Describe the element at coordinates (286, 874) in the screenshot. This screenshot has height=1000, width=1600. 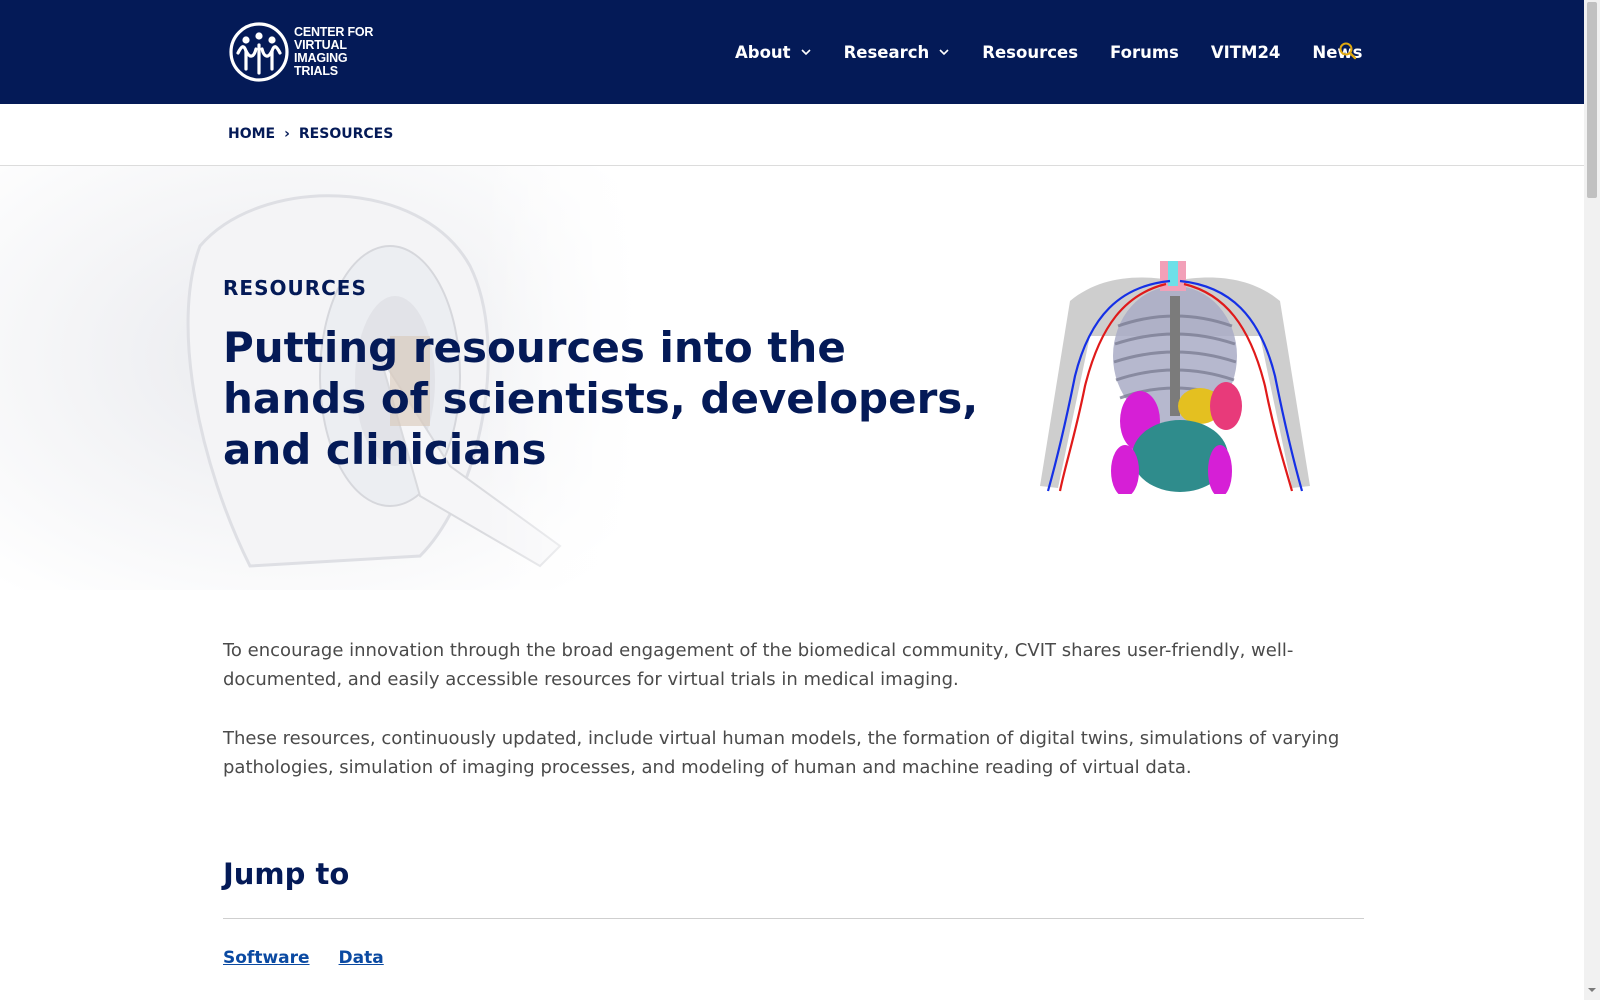
I see `jump-to-heading: Jump to` at that location.